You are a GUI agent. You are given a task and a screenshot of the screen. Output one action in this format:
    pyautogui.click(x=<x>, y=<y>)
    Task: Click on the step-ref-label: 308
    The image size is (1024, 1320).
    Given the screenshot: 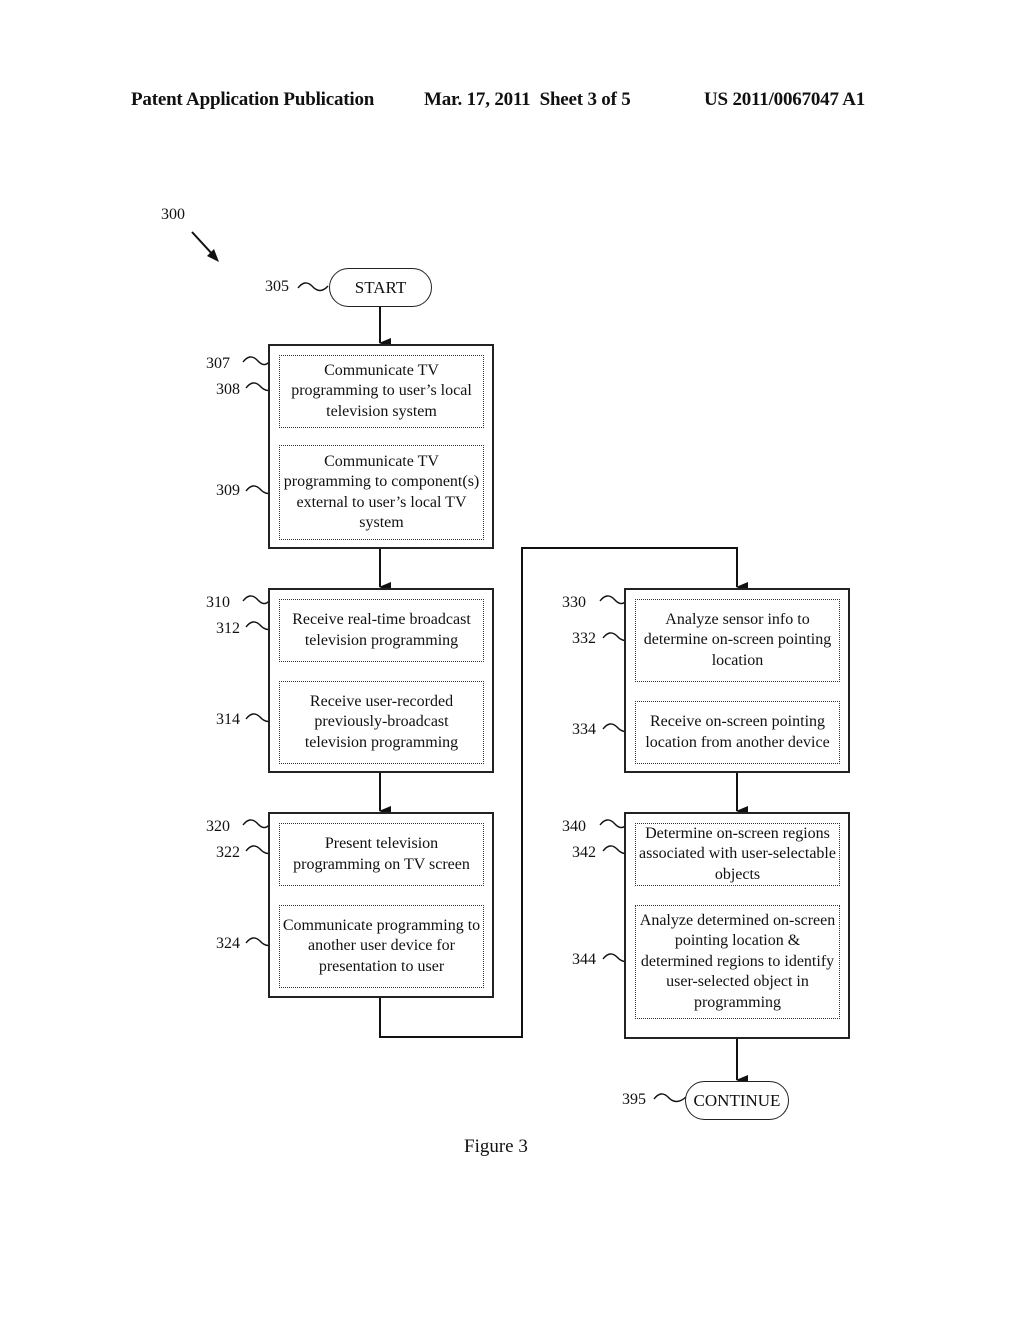 What is the action you would take?
    pyautogui.click(x=228, y=389)
    